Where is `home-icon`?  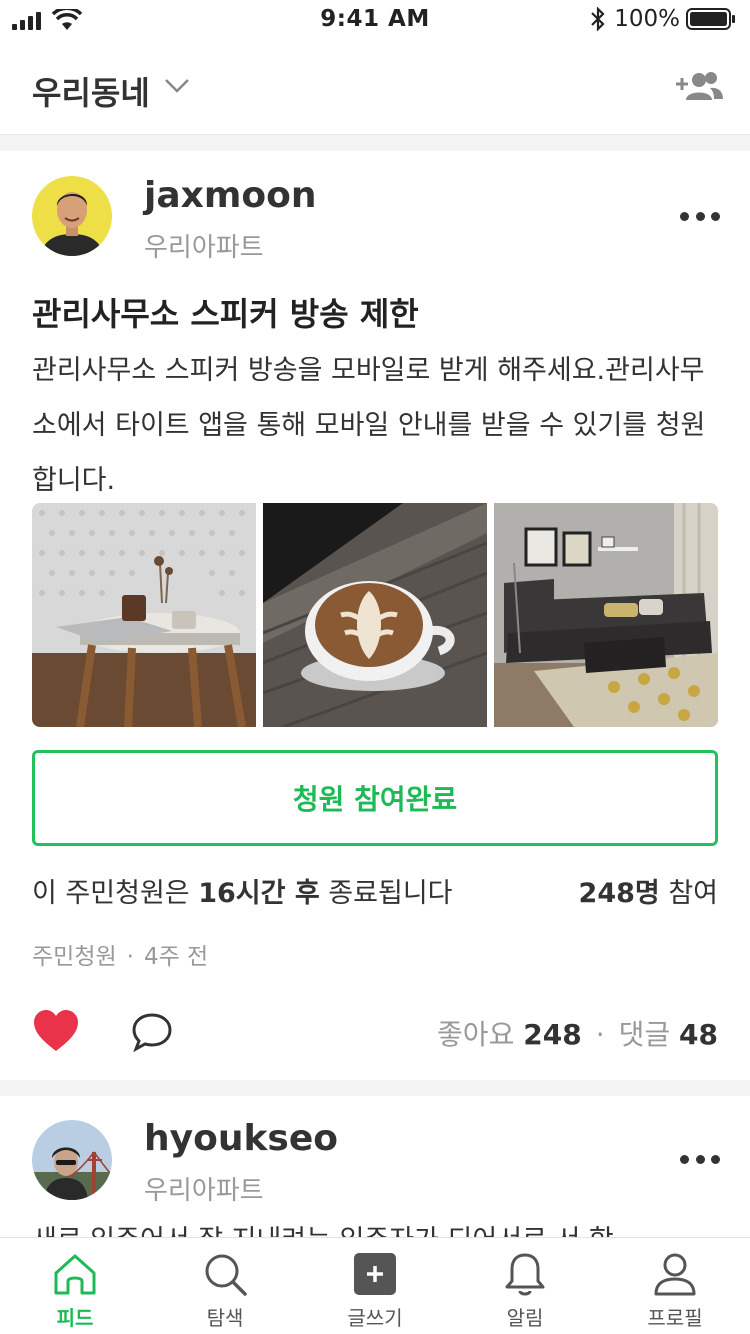
home-icon is located at coordinates (75, 1274).